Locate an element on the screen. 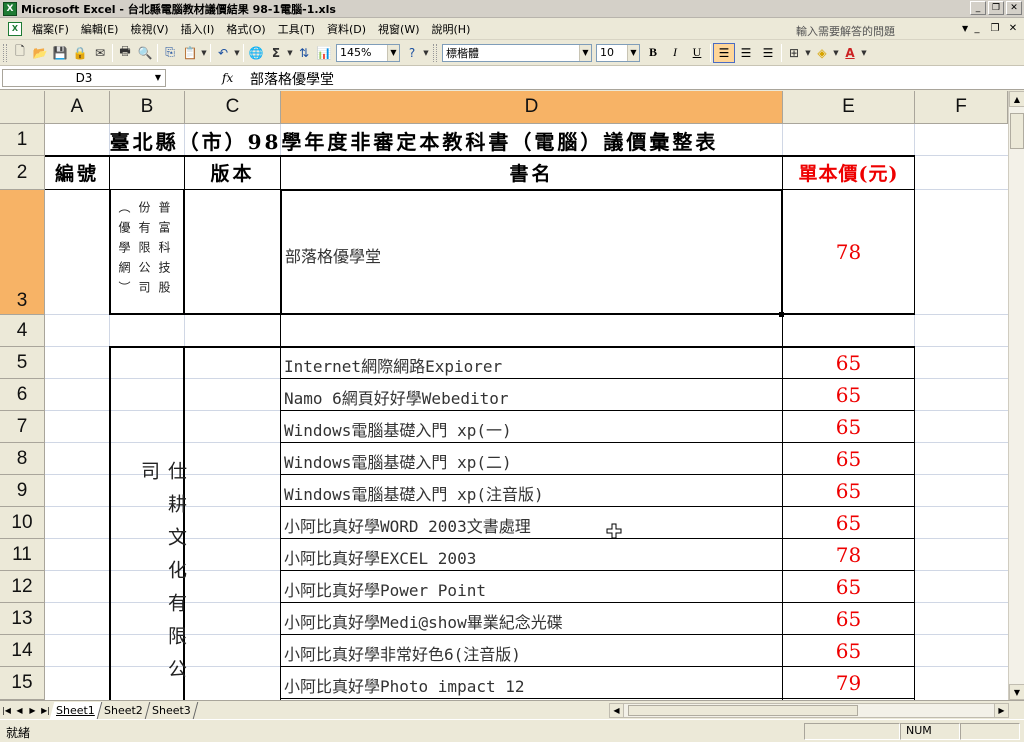  help-icon: ? is located at coordinates (412, 53).